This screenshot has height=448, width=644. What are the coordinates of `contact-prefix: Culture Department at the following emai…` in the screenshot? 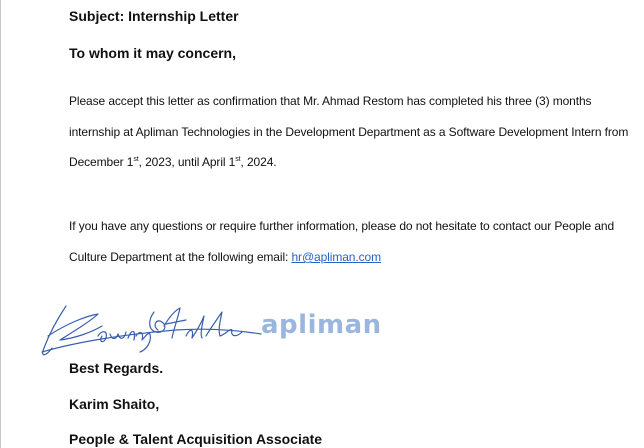 It's located at (180, 257).